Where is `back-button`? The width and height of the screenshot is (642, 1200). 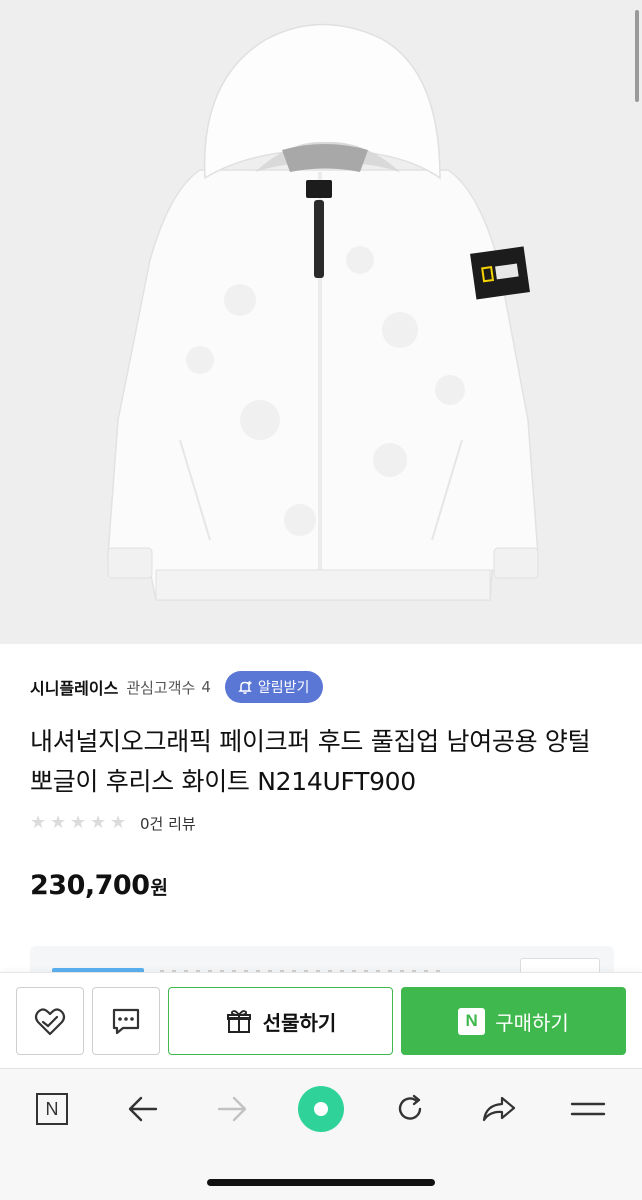
back-button is located at coordinates (143, 1109).